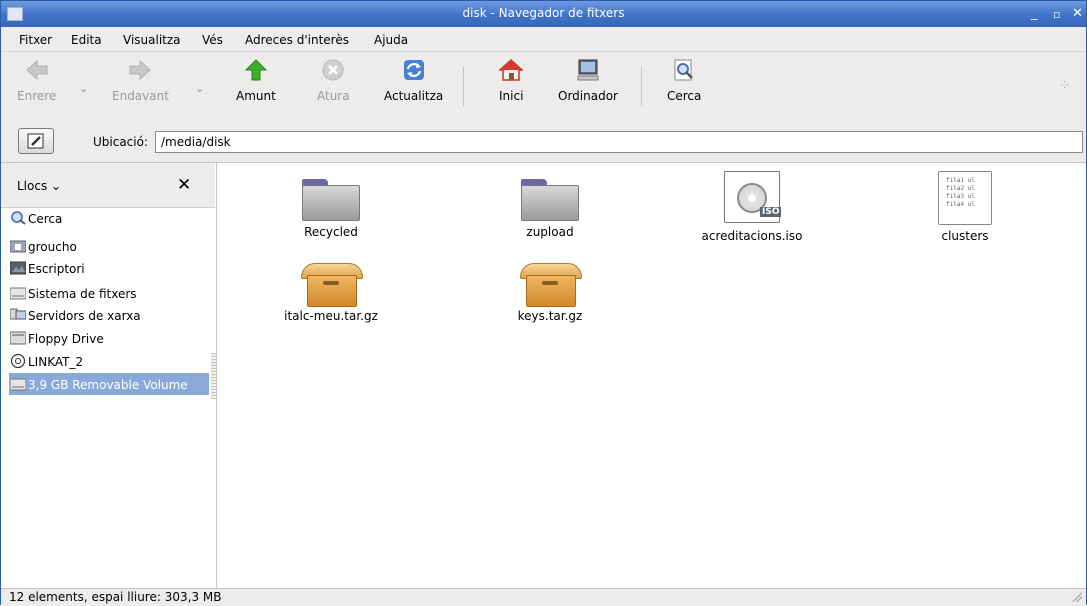 The width and height of the screenshot is (1087, 606). What do you see at coordinates (18, 293) in the screenshot?
I see `drive-icon` at bounding box center [18, 293].